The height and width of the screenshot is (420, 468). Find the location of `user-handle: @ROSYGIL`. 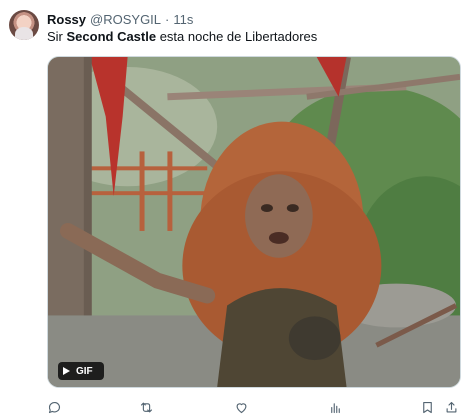

user-handle: @ROSYGIL is located at coordinates (125, 19).